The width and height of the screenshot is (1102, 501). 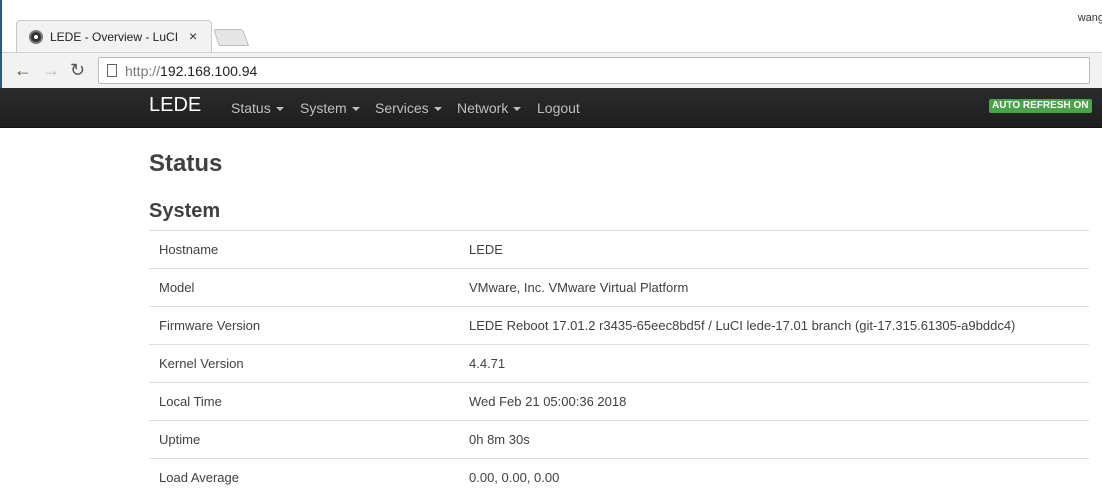 What do you see at coordinates (175, 105) in the screenshot?
I see `brand-logo: LEDE` at bounding box center [175, 105].